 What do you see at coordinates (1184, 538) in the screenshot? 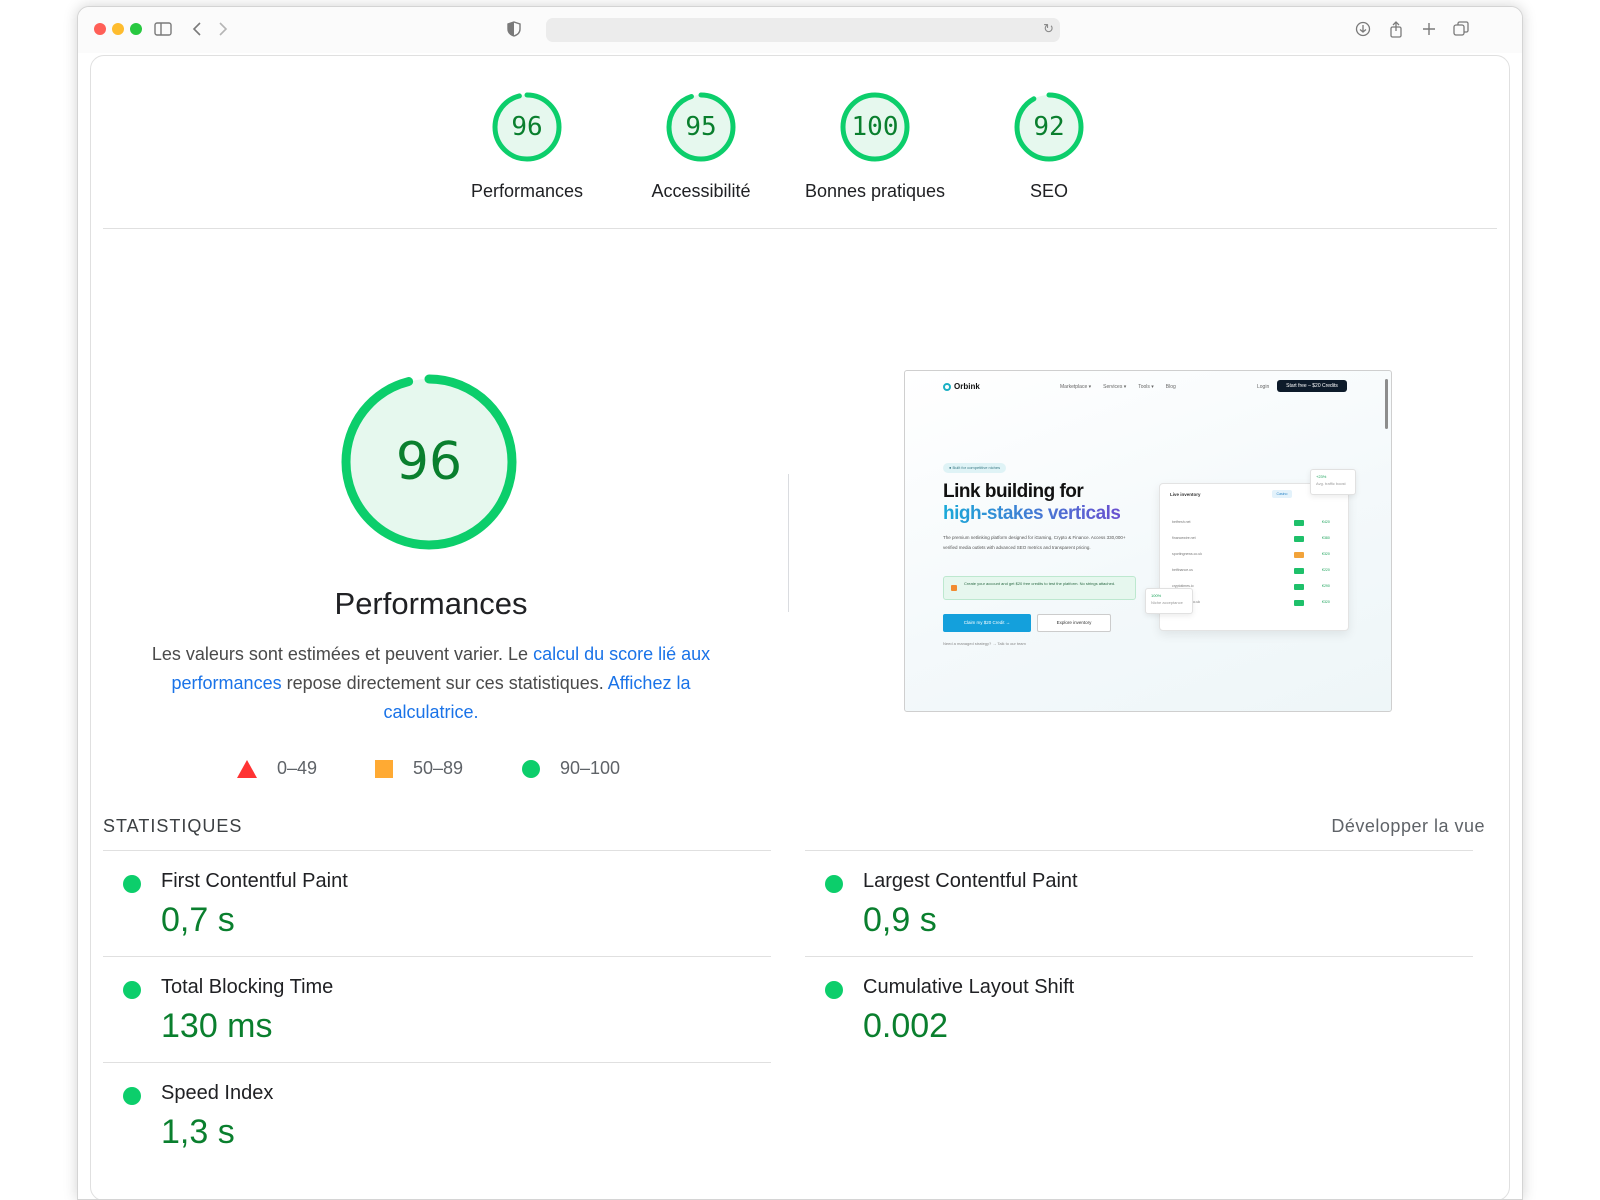
I see `row-domain: financewire.net` at bounding box center [1184, 538].